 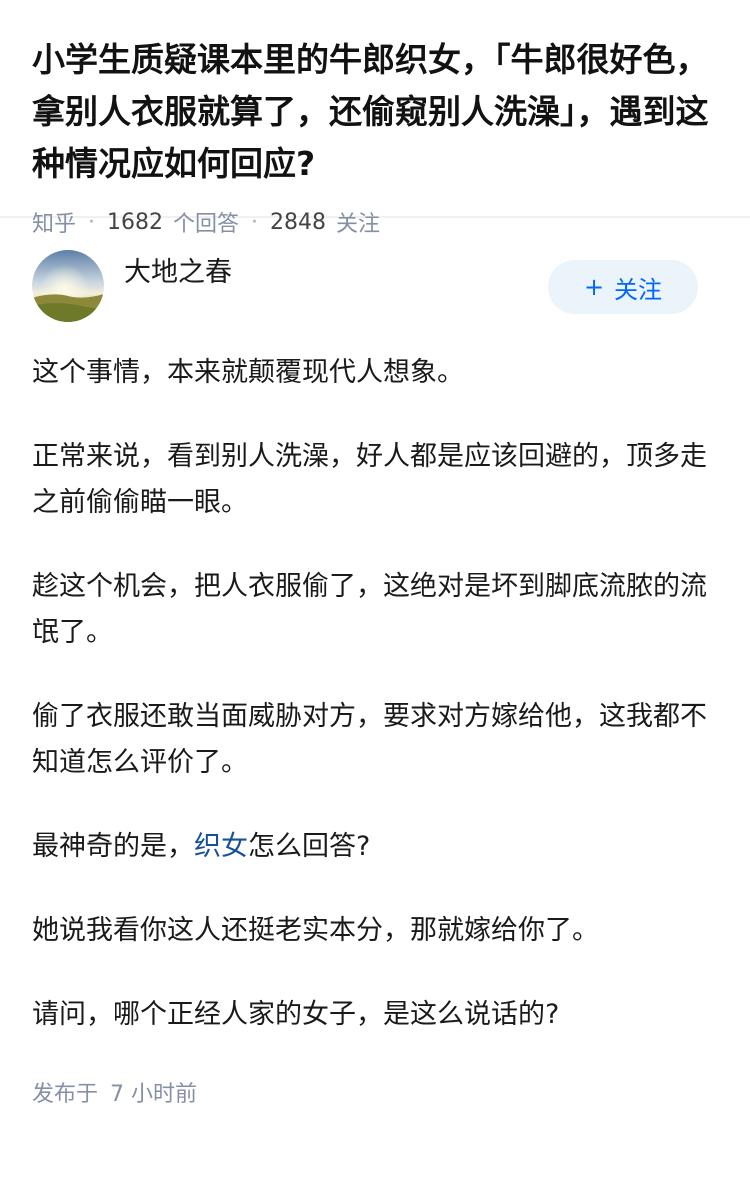 What do you see at coordinates (594, 287) in the screenshot?
I see `plus-icon: +` at bounding box center [594, 287].